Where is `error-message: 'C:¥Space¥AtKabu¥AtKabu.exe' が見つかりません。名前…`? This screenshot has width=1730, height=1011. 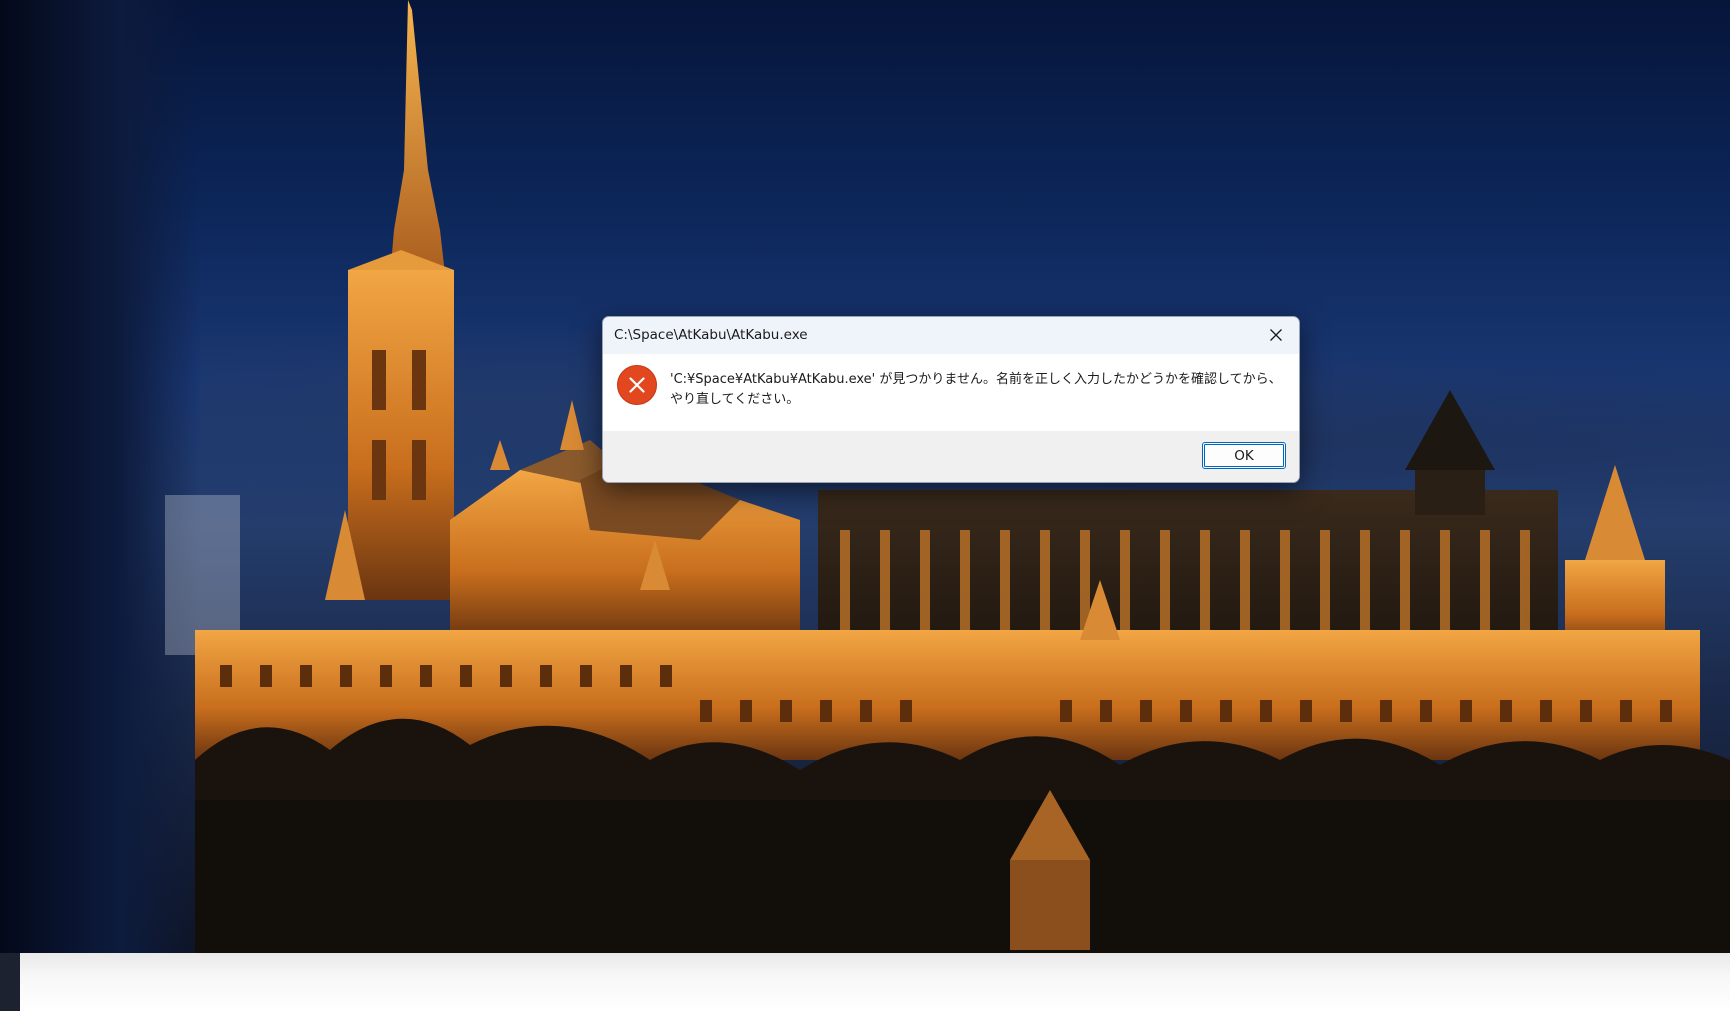
error-message: 'C:¥Space¥AtKabu¥AtKabu.exe' が見つかりません。名前… is located at coordinates (976, 389).